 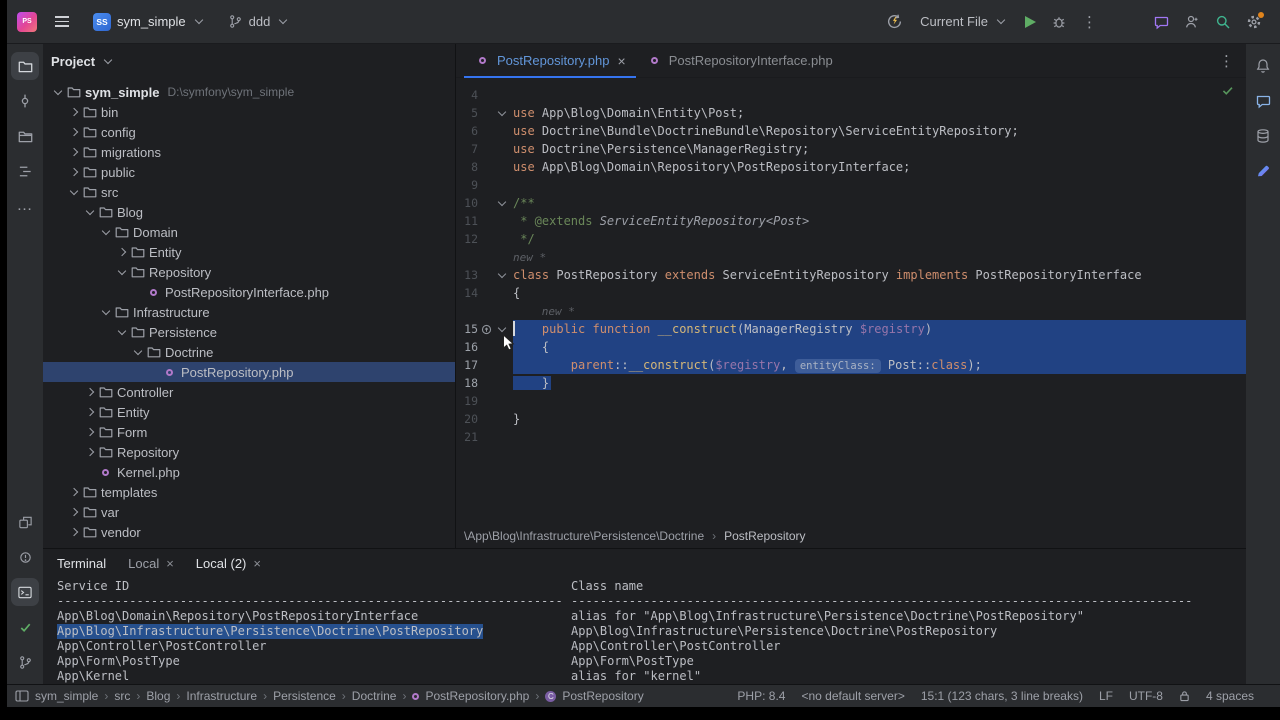 I want to click on status-item: 4 spaces, so click(x=1230, y=696).